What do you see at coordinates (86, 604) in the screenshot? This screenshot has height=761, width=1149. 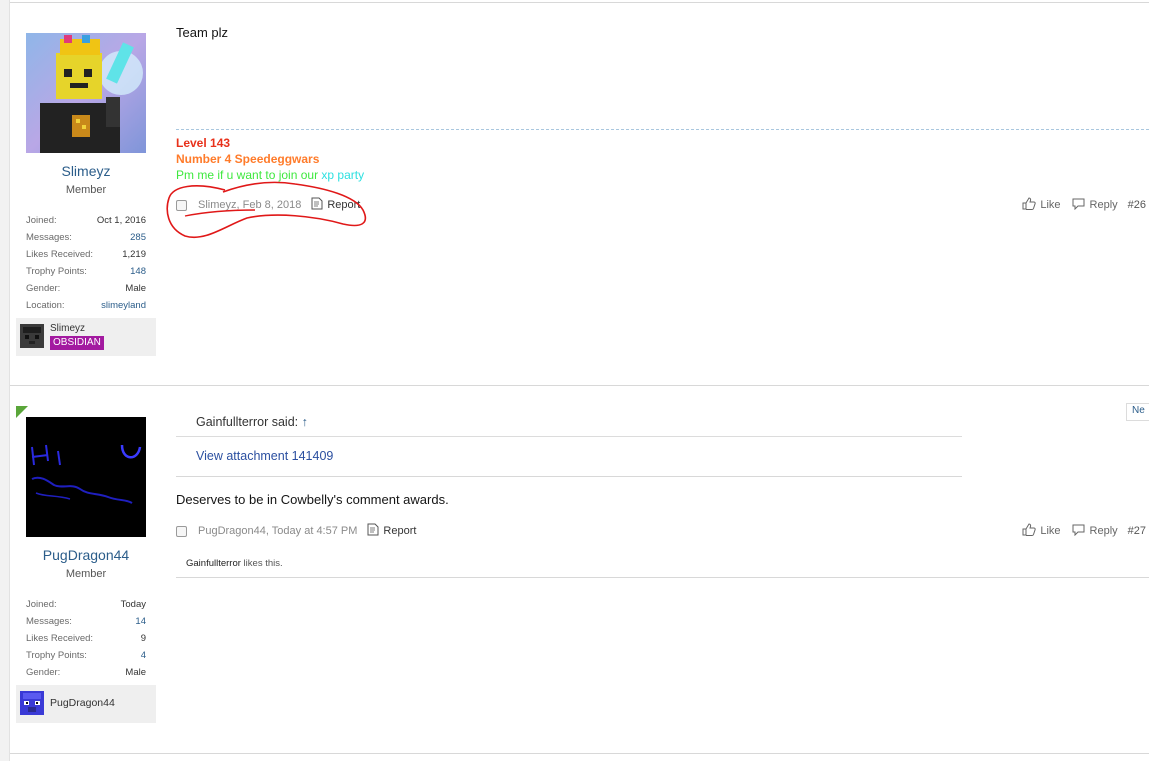 I see `stat-joined: Joined: Today` at bounding box center [86, 604].